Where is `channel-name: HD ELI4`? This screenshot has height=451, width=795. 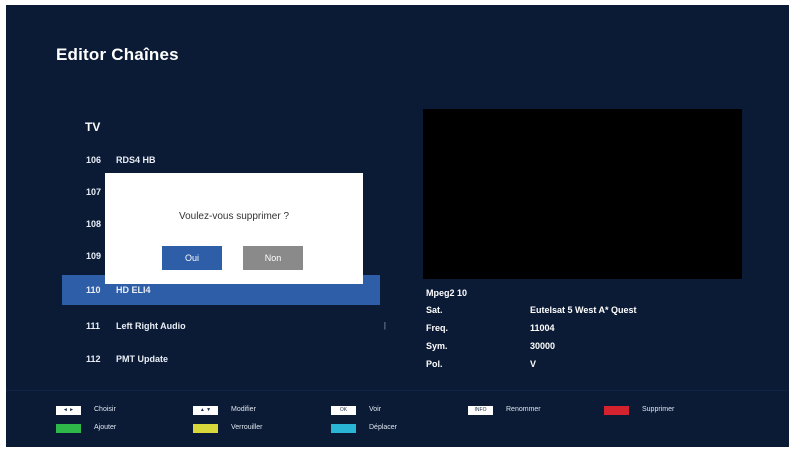
channel-name: HD ELI4 is located at coordinates (133, 290).